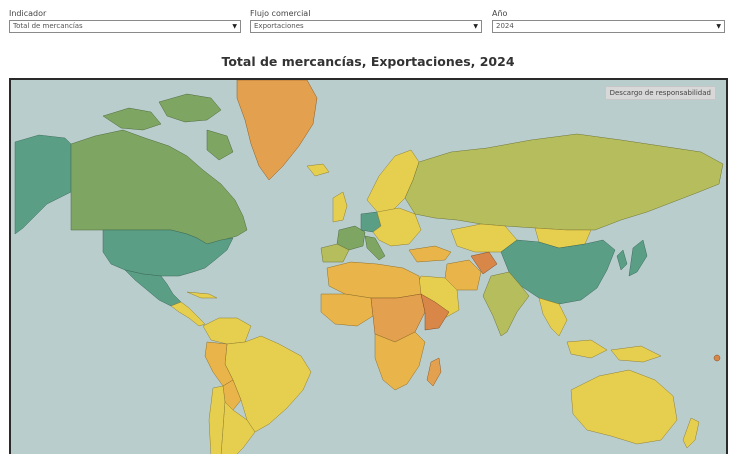  Describe the element at coordinates (624, 407) in the screenshot. I see `region-australia` at that location.